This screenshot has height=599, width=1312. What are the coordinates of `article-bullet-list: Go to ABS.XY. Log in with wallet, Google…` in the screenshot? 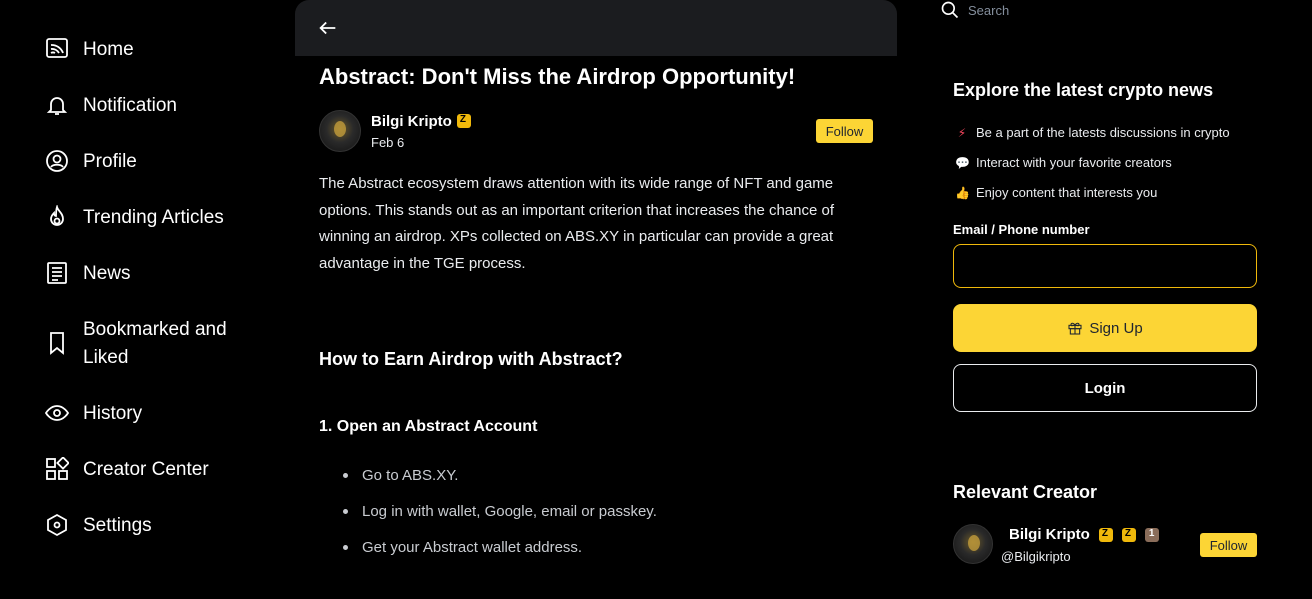 It's located at (496, 518).